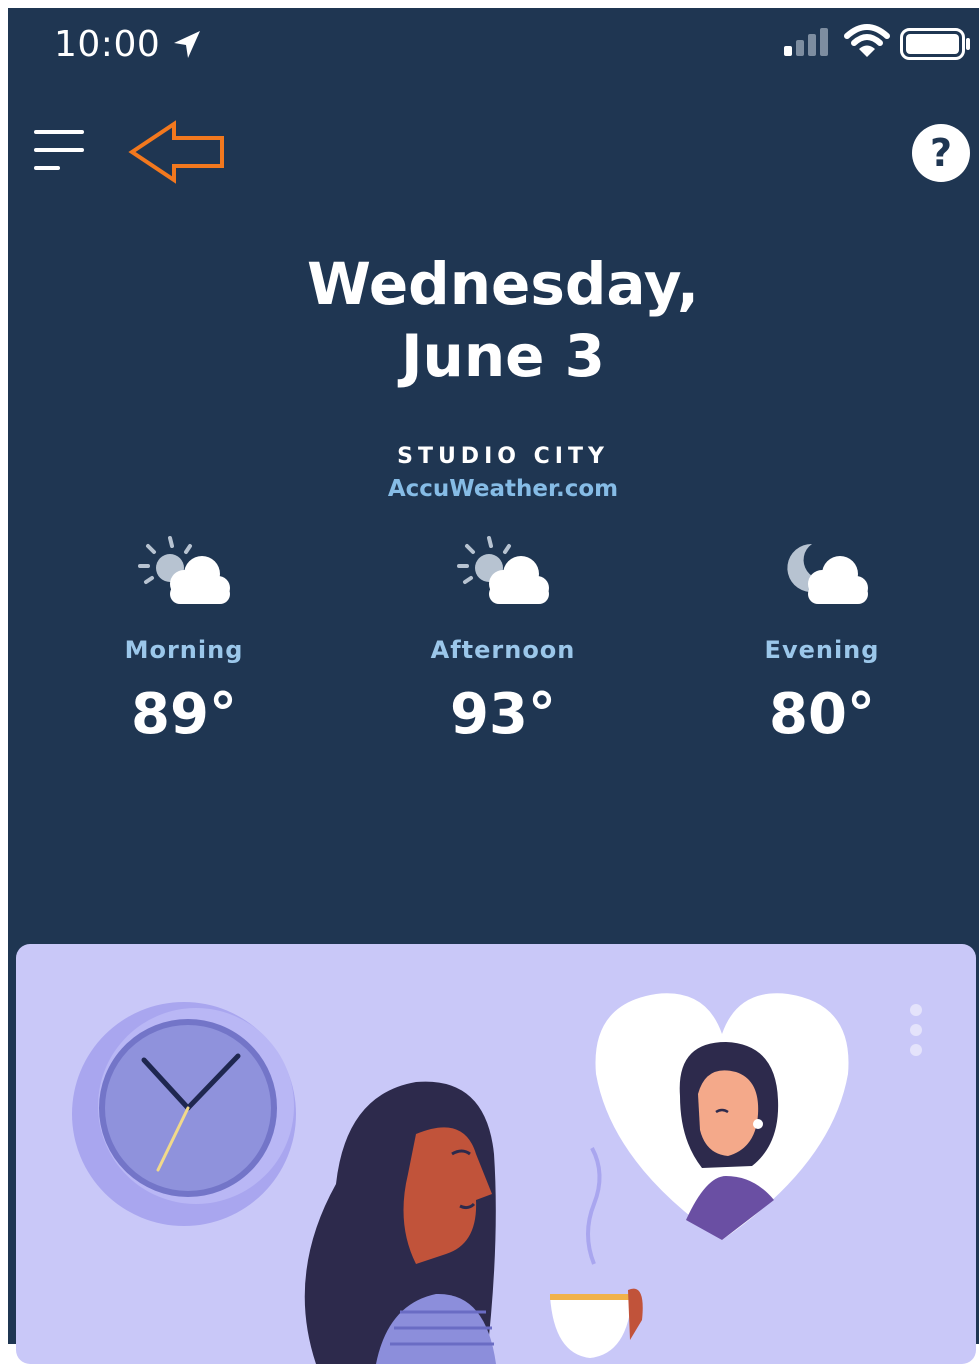 The image size is (979, 1364). Describe the element at coordinates (867, 40) in the screenshot. I see `wifi-icon` at that location.